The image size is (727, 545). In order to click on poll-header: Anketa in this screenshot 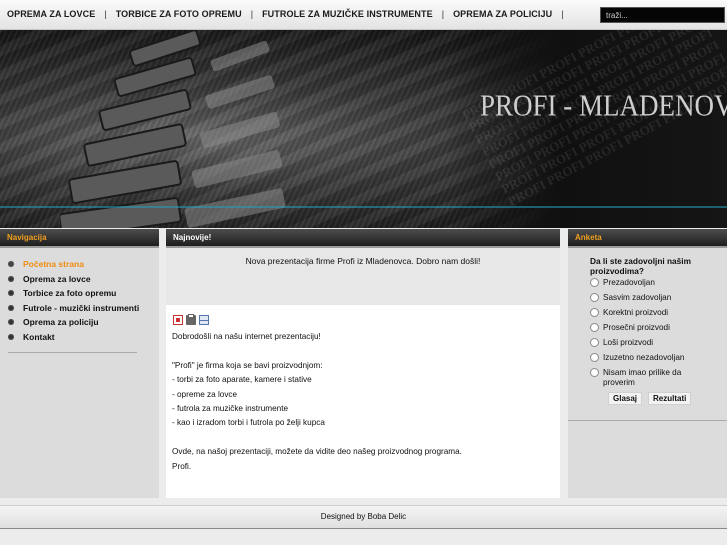, I will do `click(647, 238)`.